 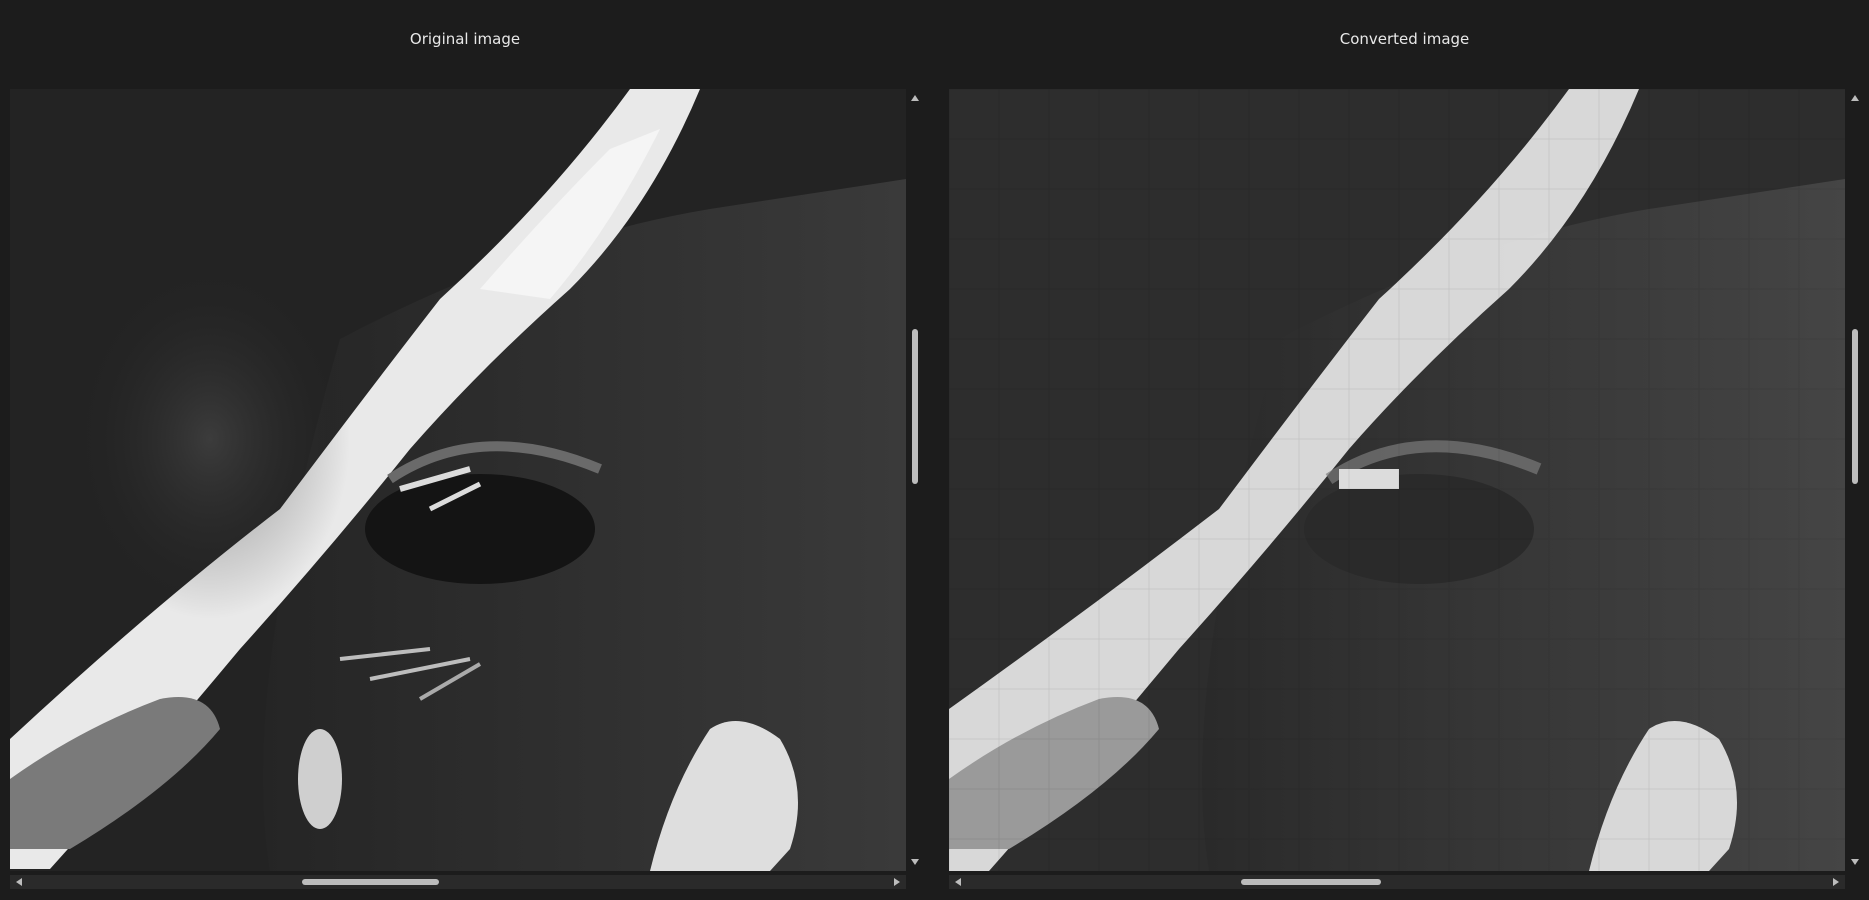 What do you see at coordinates (1397, 882) in the screenshot?
I see `converted-horizontal-scrollbar` at bounding box center [1397, 882].